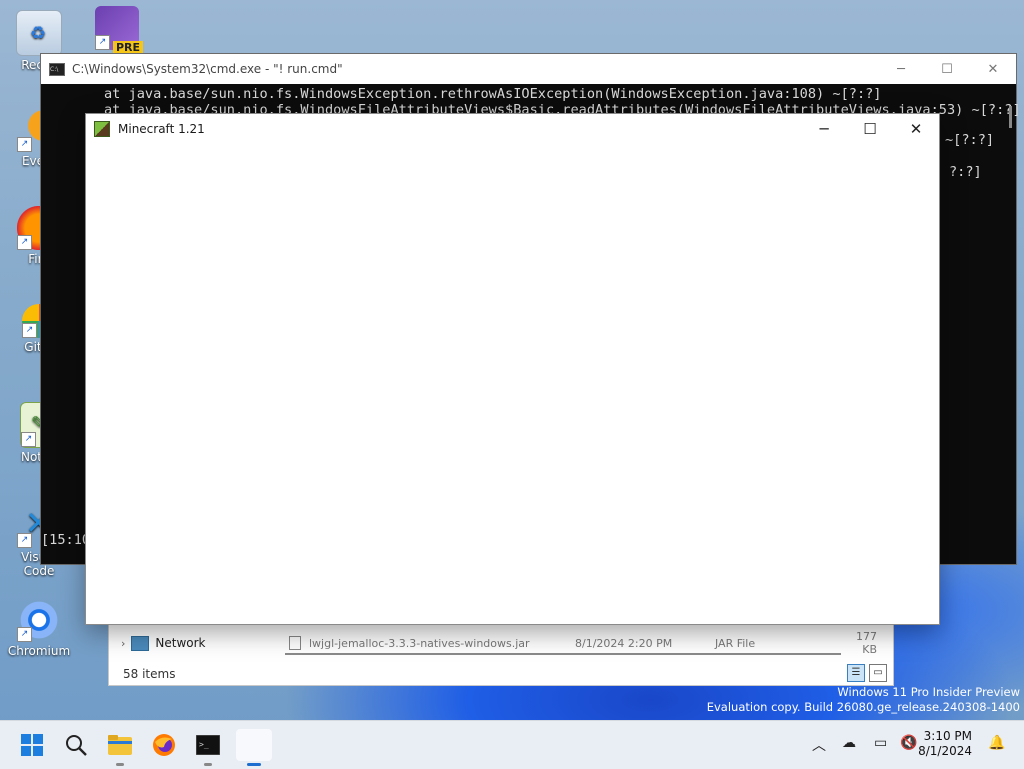 This screenshot has height=769, width=1024. What do you see at coordinates (140, 643) in the screenshot?
I see `network-icon` at bounding box center [140, 643].